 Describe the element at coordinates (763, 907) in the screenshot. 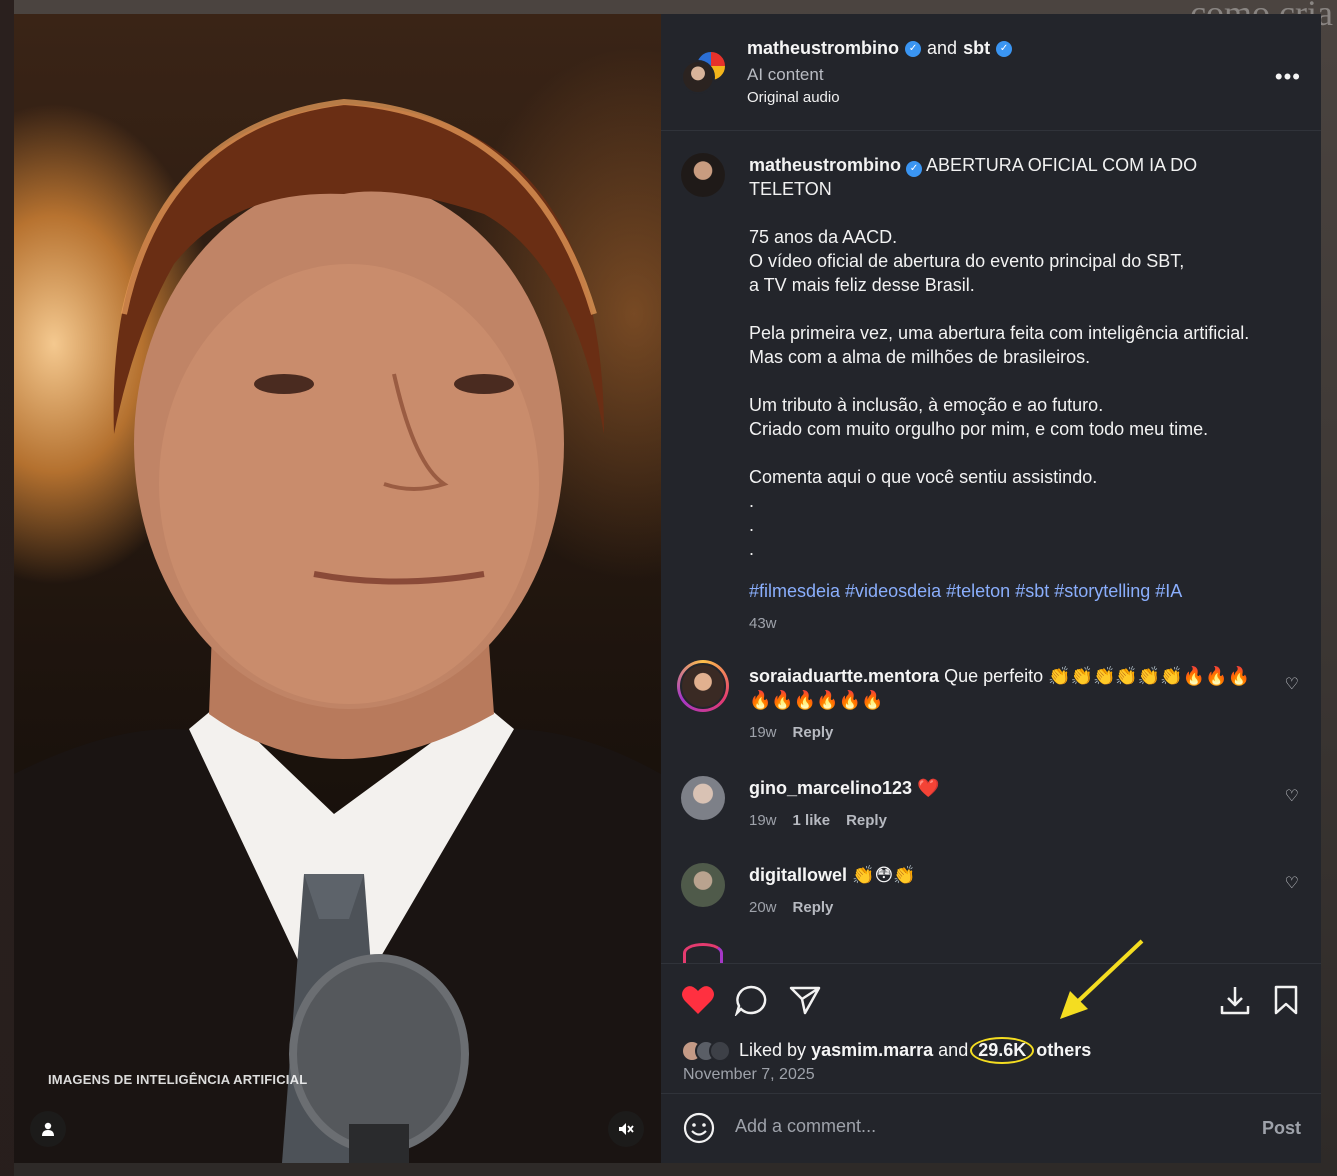

I see `comment-time: 20w` at that location.